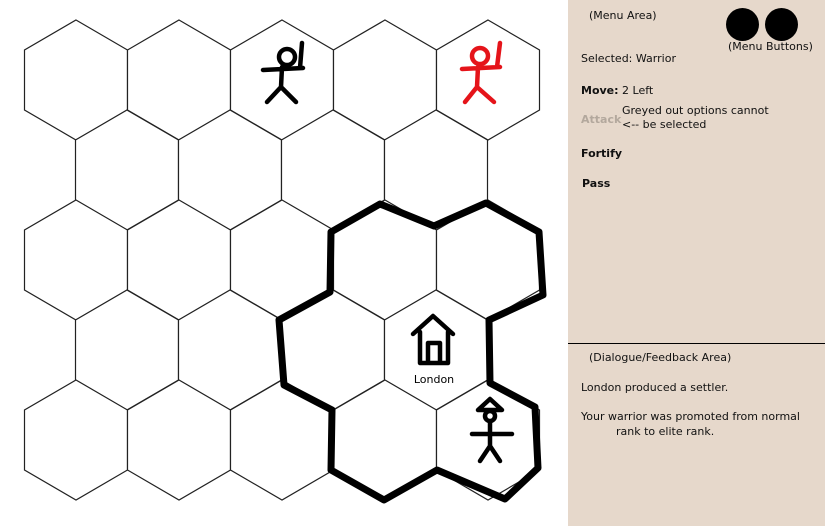 The image size is (825, 526). I want to click on dialogue-area-label: (Dialogue/Feedback Area), so click(660, 357).